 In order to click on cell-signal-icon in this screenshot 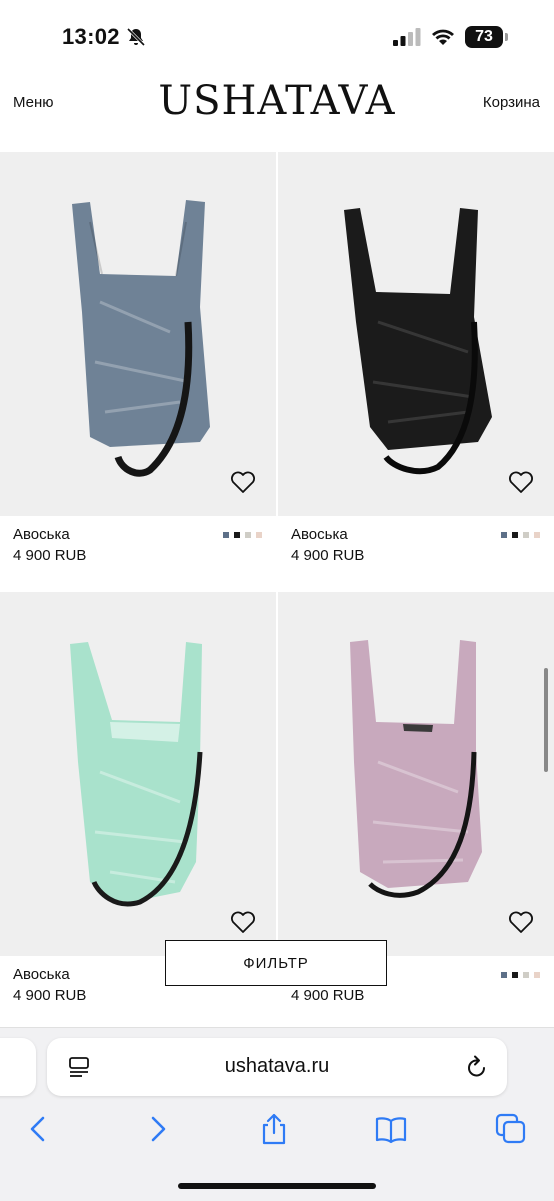, I will do `click(407, 37)`.